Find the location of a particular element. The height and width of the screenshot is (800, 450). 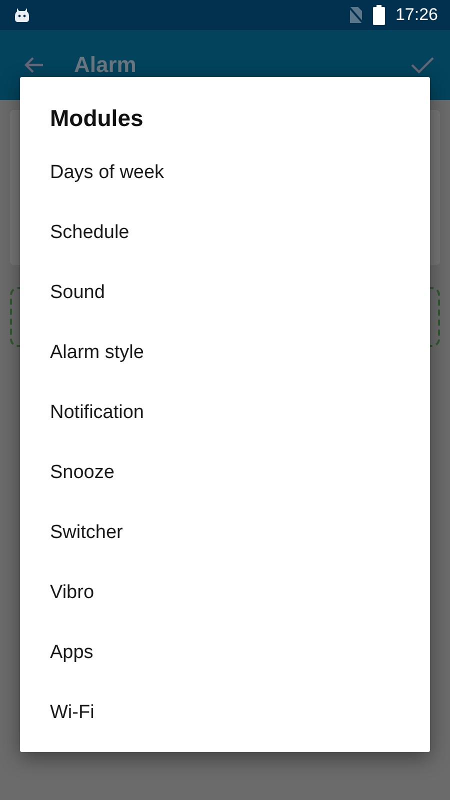

module-item: Apps is located at coordinates (225, 653).